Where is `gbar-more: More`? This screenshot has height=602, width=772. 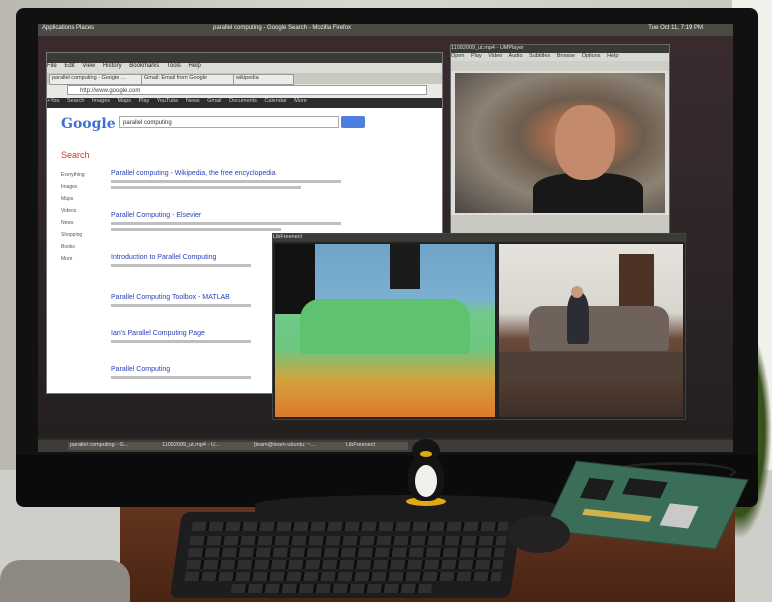 gbar-more: More is located at coordinates (300, 101).